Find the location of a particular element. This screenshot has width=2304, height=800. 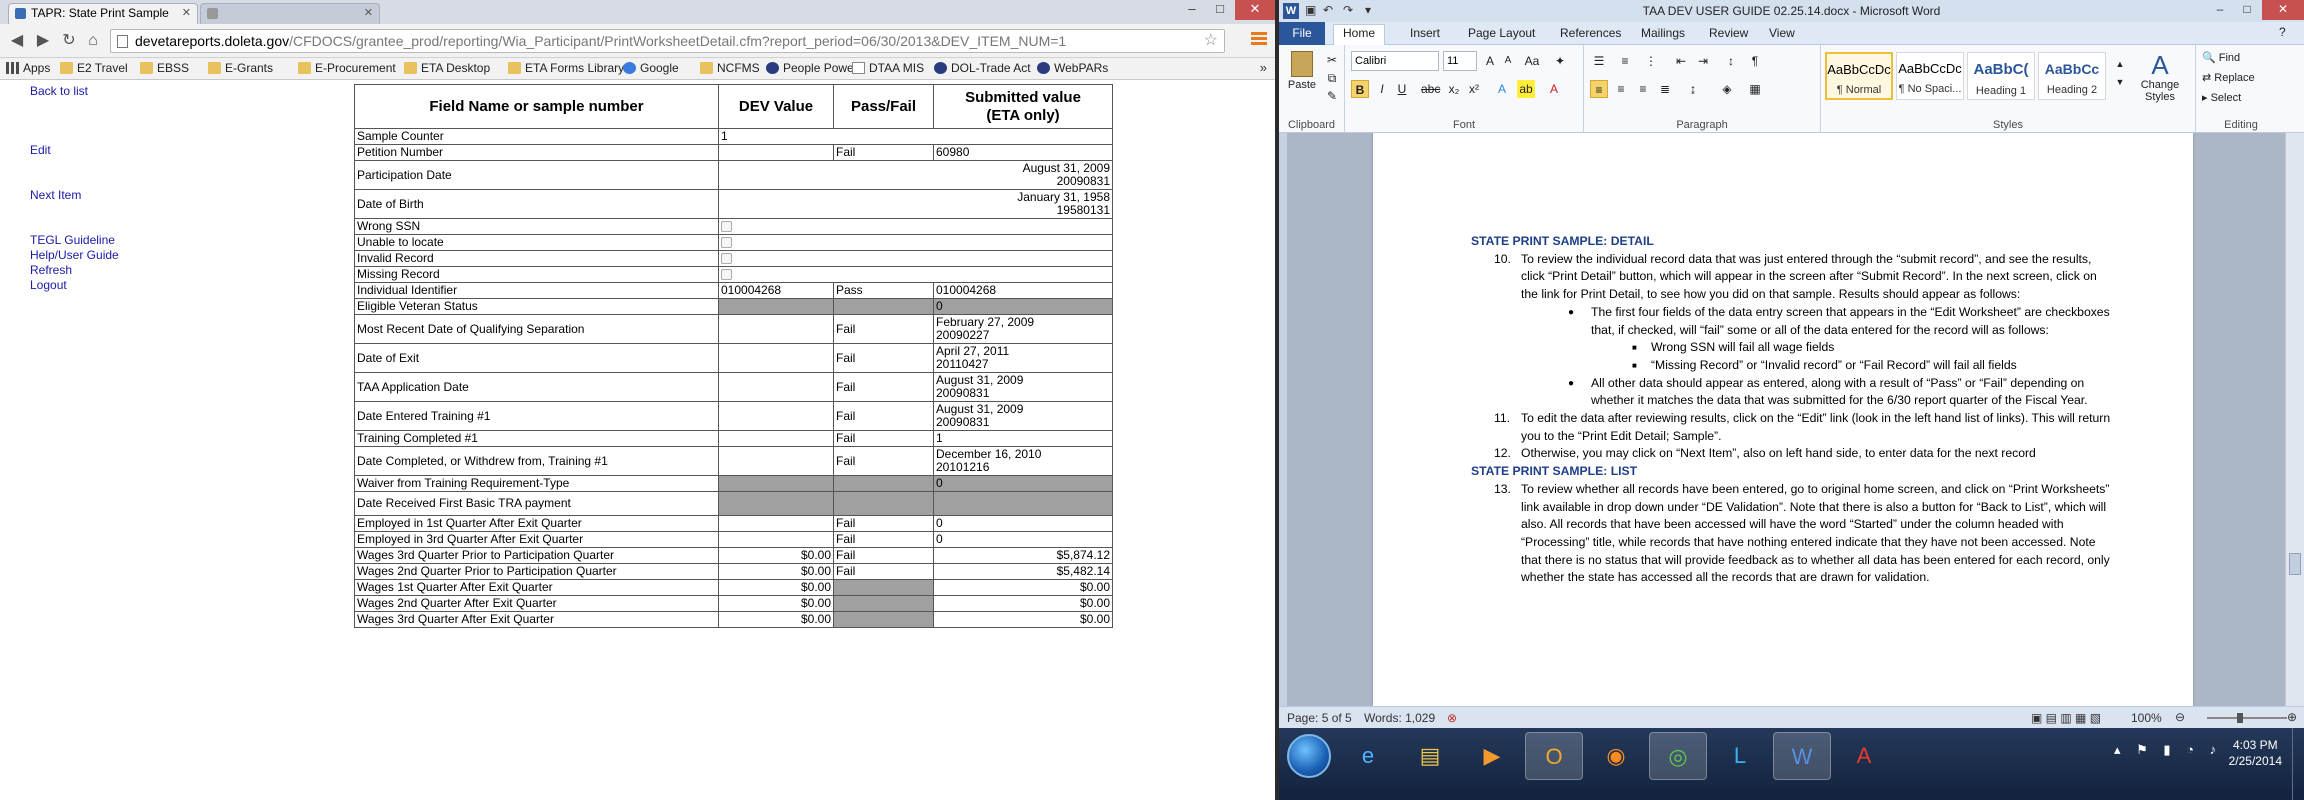

numbering-icon: ≡ is located at coordinates (1625, 61).